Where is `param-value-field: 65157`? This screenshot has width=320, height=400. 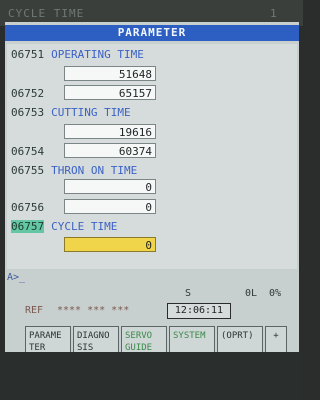 param-value-field: 65157 is located at coordinates (110, 92).